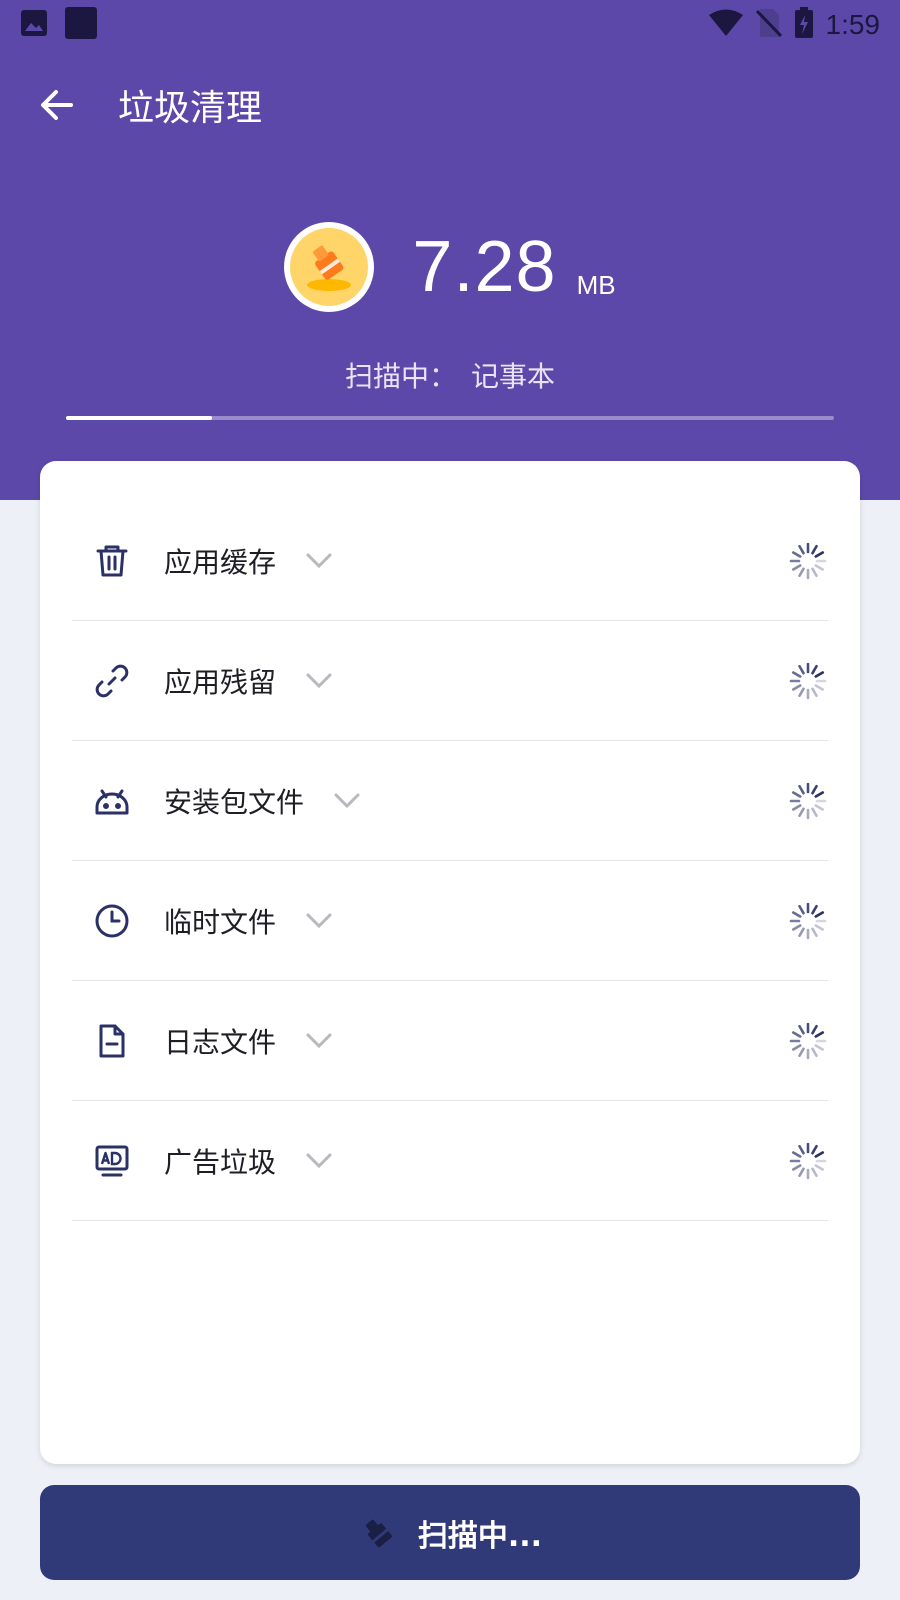 This screenshot has width=900, height=1600. What do you see at coordinates (112, 1161) in the screenshot?
I see `ad-icon` at bounding box center [112, 1161].